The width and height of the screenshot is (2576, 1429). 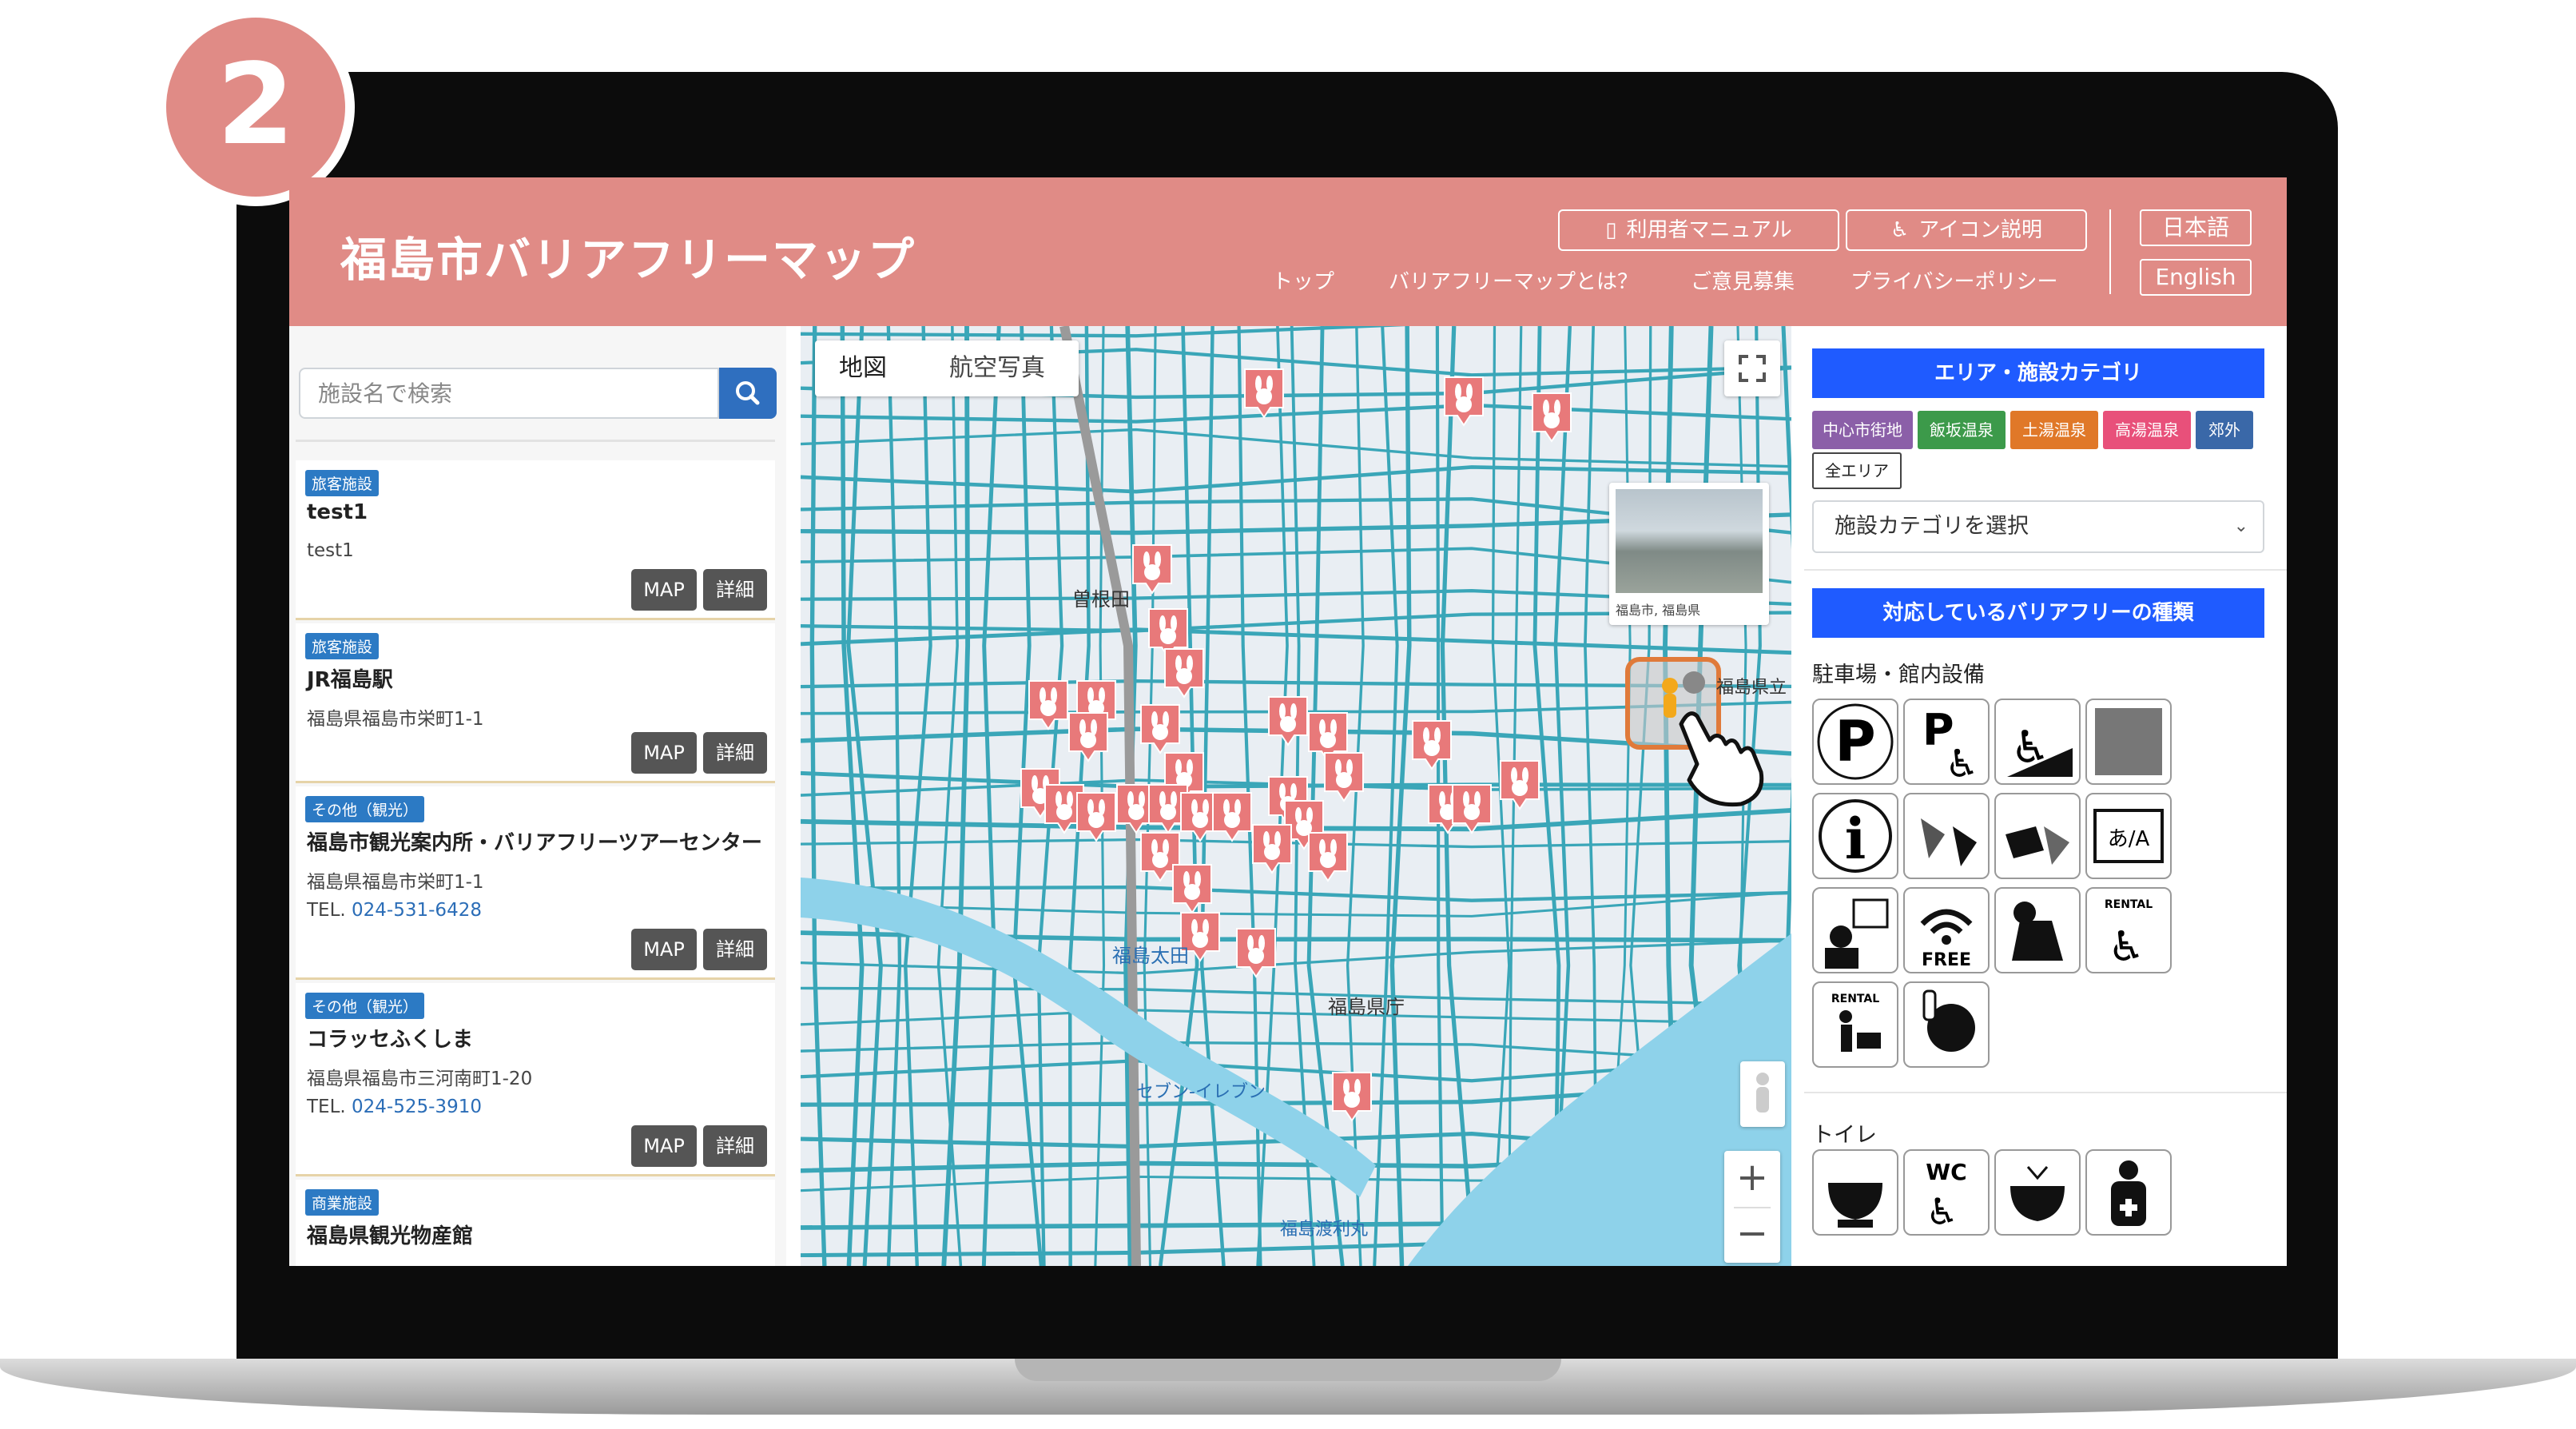 I want to click on guide-dog-icon, so click(x=2037, y=930).